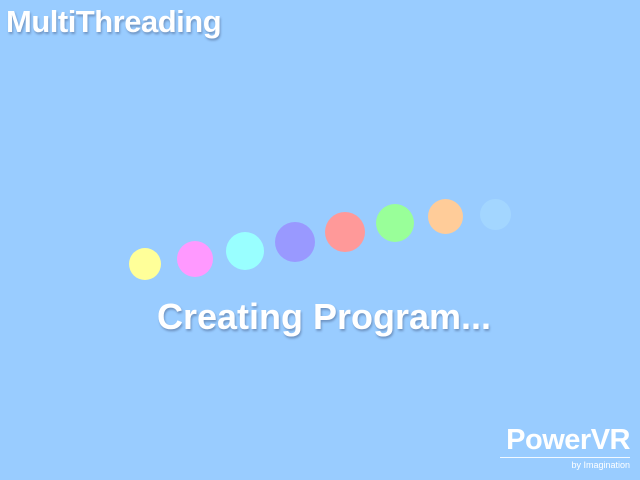 The image size is (640, 480). I want to click on logo-divider, so click(565, 457).